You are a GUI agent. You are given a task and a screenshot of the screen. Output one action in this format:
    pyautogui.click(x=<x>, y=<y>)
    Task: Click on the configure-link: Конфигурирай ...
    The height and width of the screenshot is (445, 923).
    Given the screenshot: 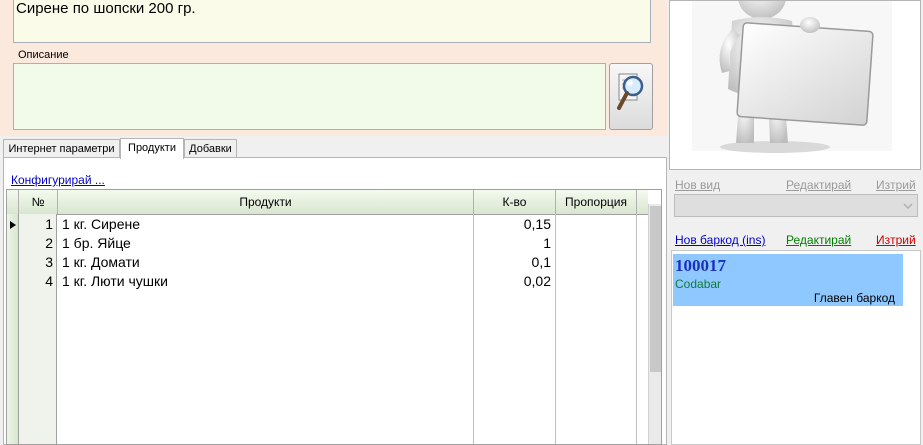 What is the action you would take?
    pyautogui.click(x=58, y=180)
    